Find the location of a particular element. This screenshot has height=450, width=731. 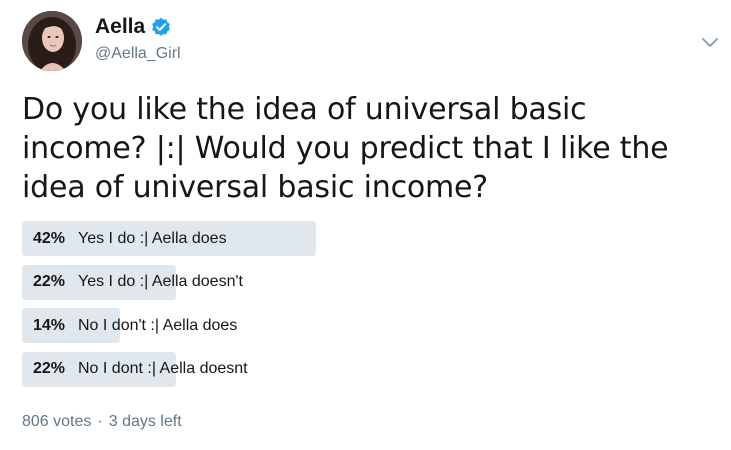

poll-label: No I don't :| Aella does is located at coordinates (158, 325).